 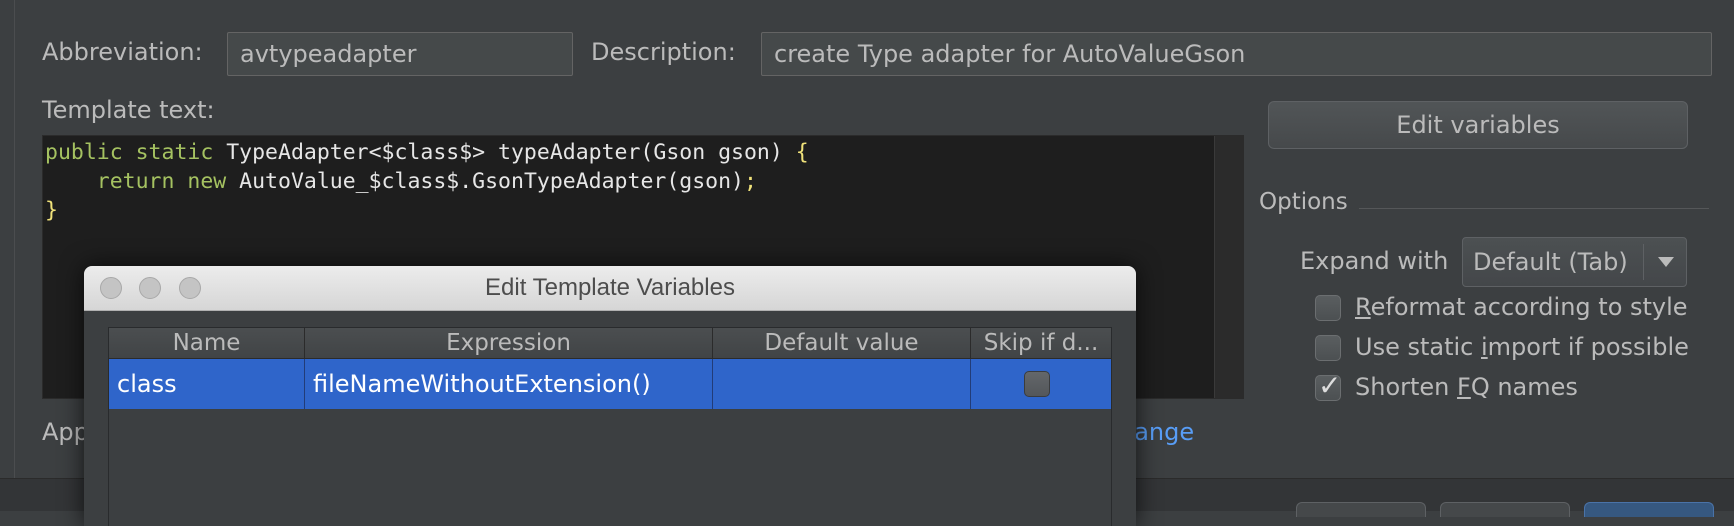 I want to click on chevron-down-icon, so click(x=1666, y=262).